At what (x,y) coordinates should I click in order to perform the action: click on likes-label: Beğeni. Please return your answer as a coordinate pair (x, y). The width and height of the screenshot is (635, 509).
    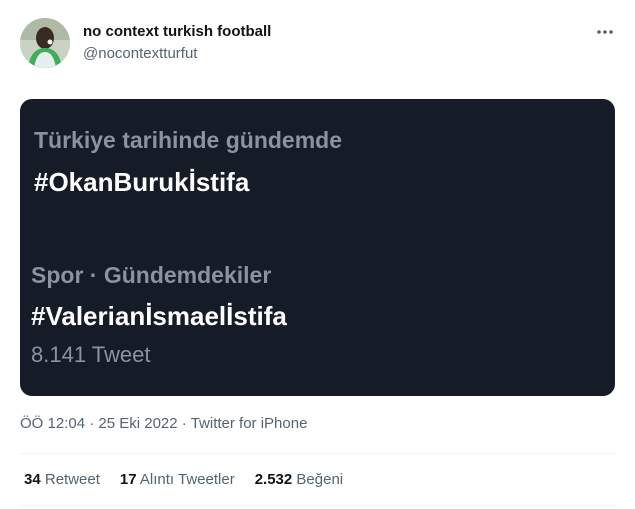
    Looking at the image, I should click on (320, 479).